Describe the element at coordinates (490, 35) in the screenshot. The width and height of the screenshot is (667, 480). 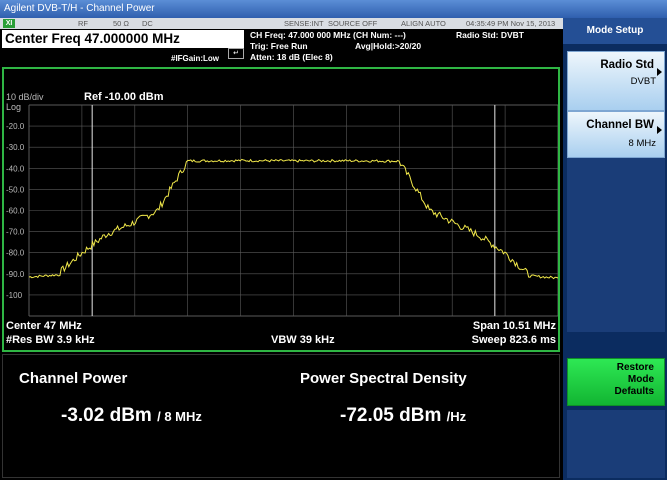
I see `radio-std-readout: Radio Std: DVBT` at that location.